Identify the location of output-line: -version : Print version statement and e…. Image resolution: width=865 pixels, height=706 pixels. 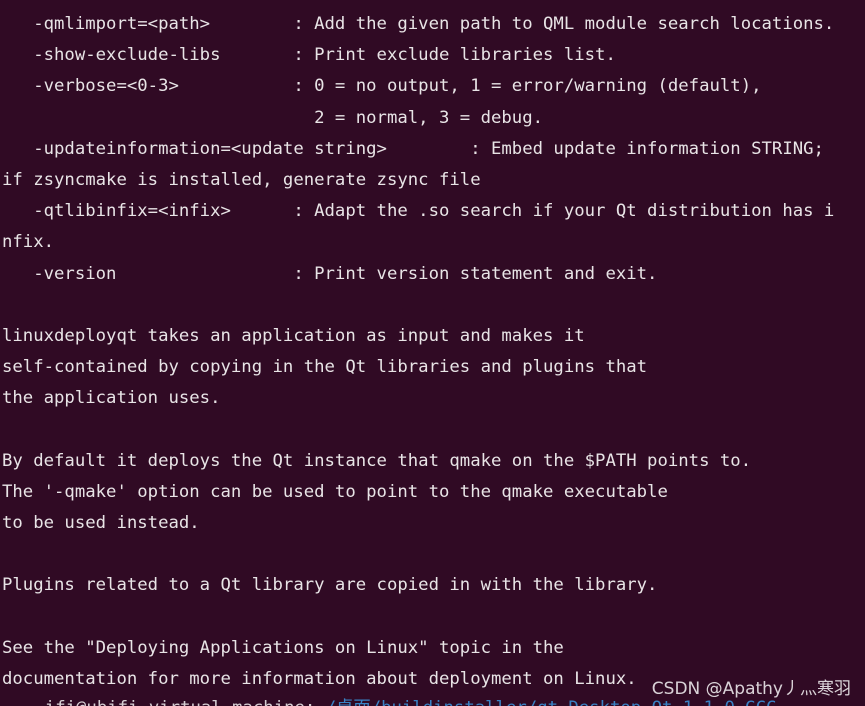
(330, 273).